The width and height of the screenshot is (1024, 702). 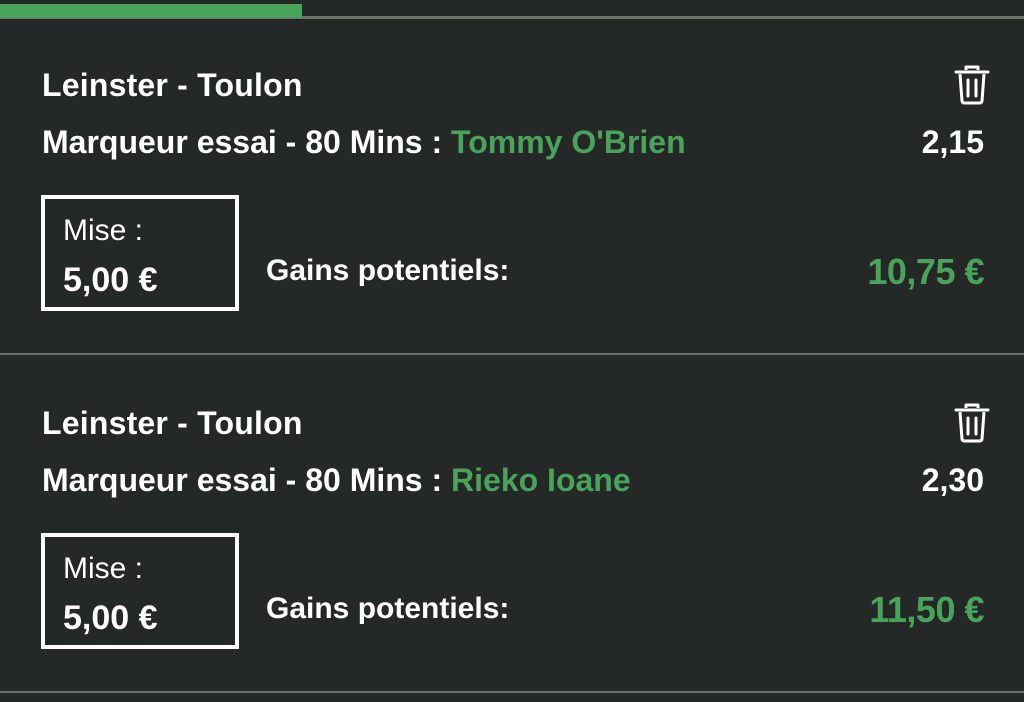 What do you see at coordinates (568, 142) in the screenshot?
I see `selection-name: Tommy O'Brien` at bounding box center [568, 142].